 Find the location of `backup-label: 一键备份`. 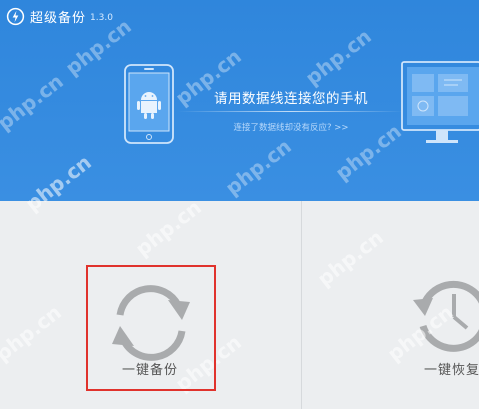

backup-label: 一键备份 is located at coordinates (150, 370).